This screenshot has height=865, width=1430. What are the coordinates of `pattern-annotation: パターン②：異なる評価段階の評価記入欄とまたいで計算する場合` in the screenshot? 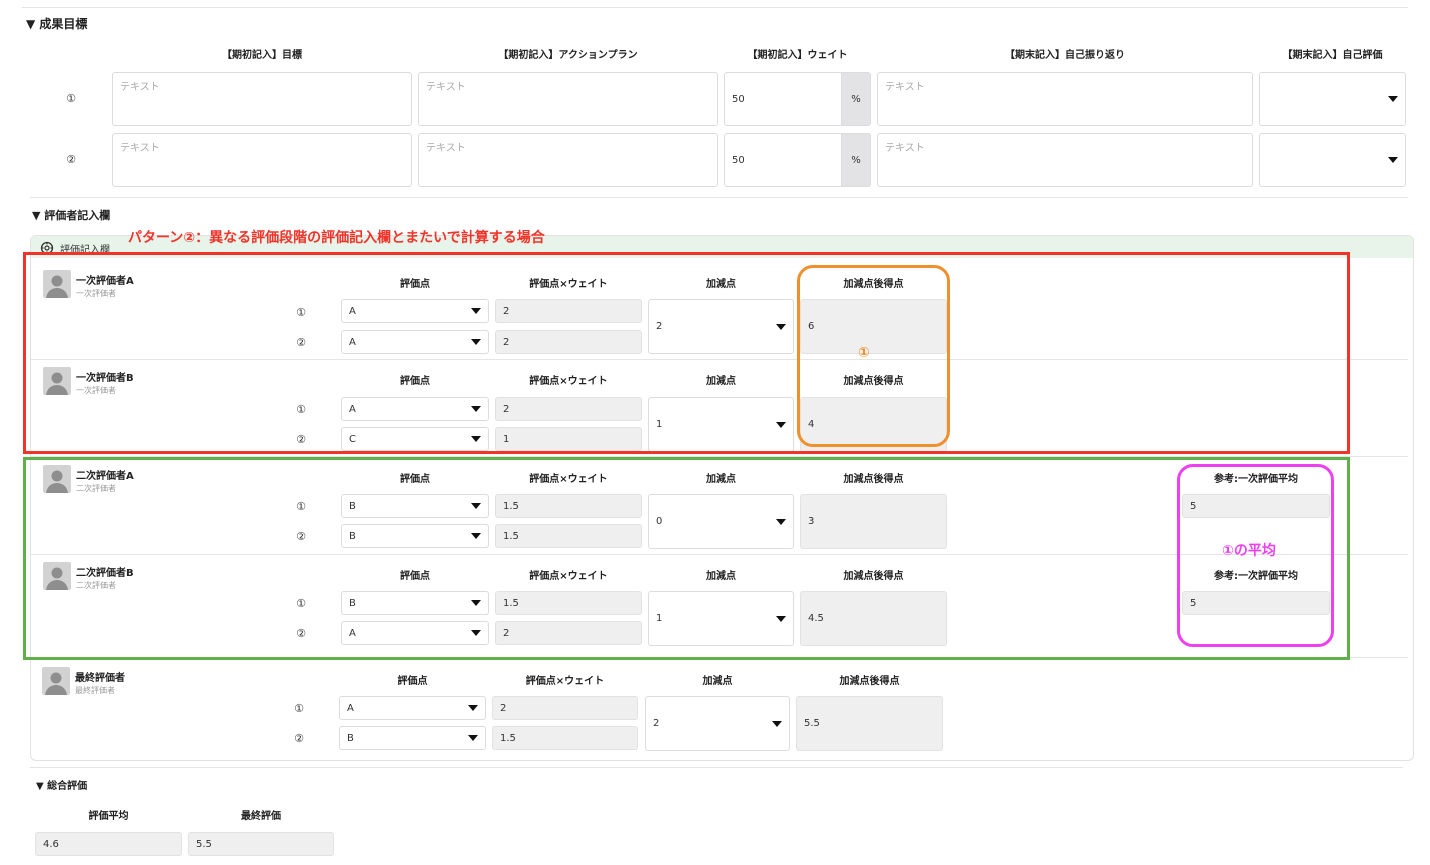 It's located at (336, 238).